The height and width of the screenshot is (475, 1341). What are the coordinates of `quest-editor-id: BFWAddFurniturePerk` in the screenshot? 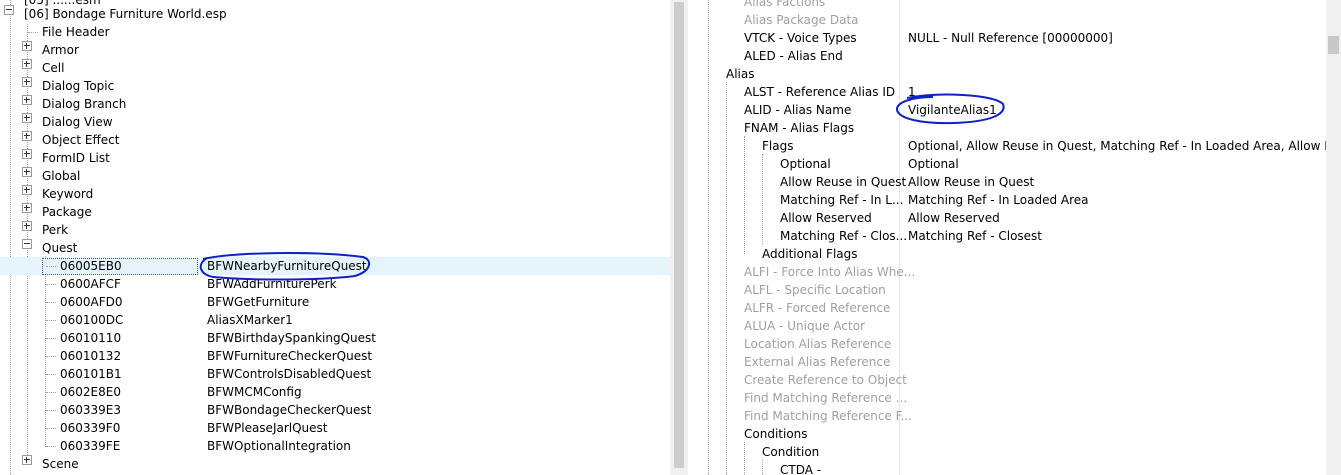 It's located at (272, 284).